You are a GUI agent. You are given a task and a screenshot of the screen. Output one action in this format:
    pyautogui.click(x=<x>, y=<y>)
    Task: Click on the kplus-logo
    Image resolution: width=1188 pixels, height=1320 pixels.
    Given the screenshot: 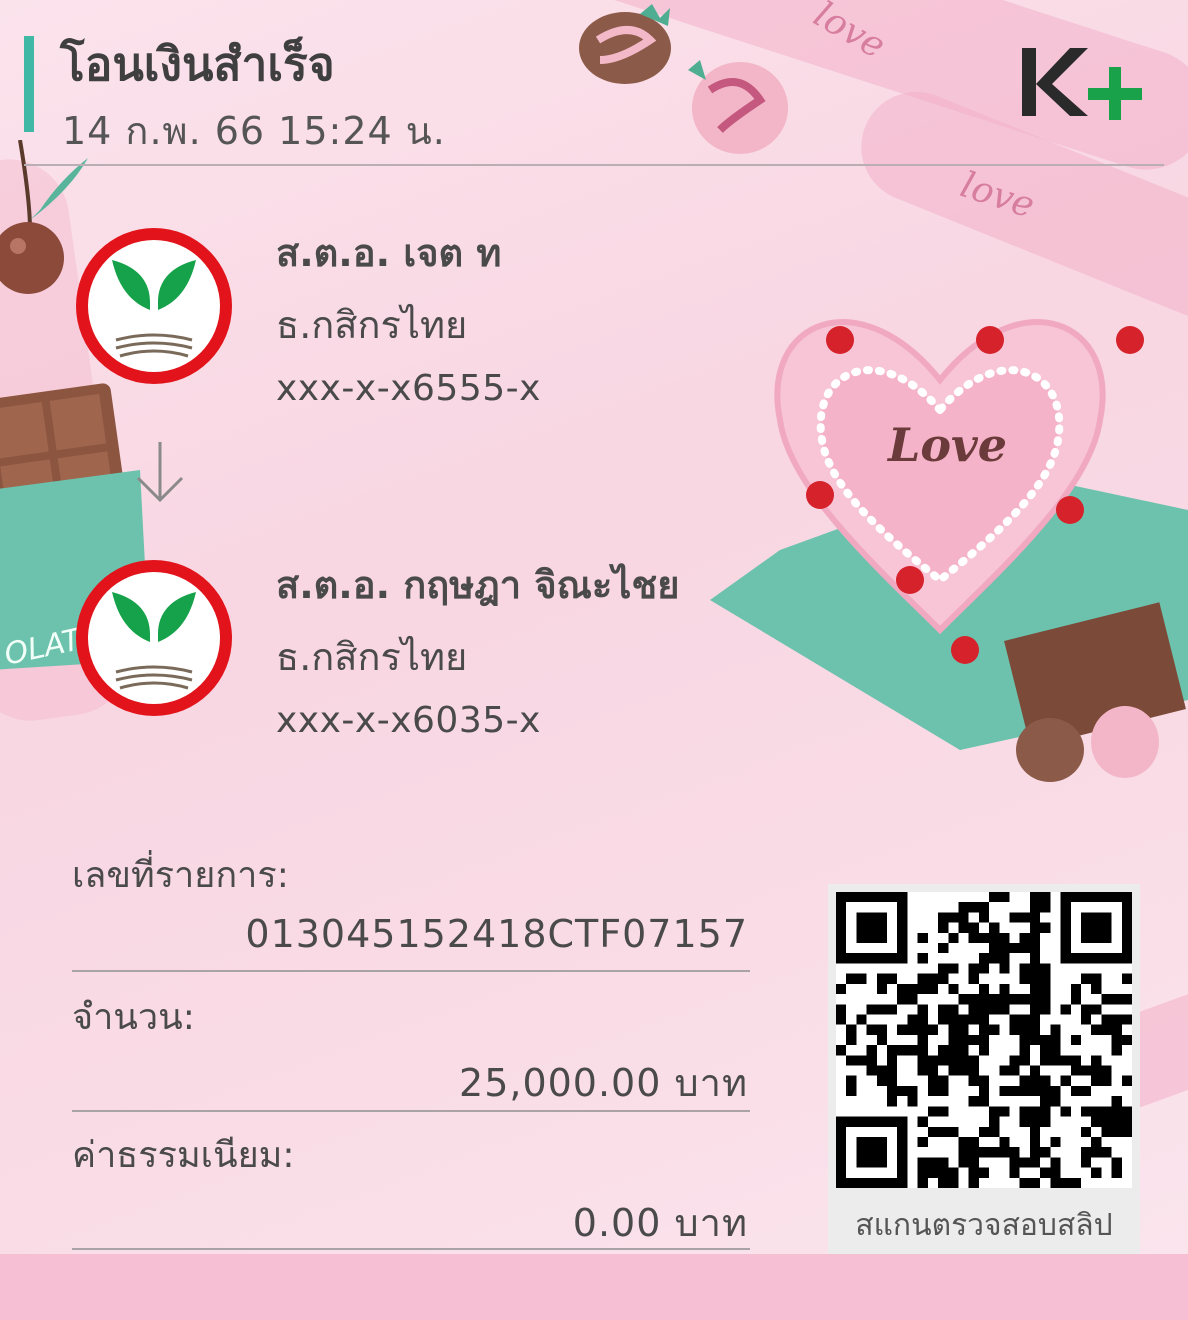 What is the action you would take?
    pyautogui.click(x=1082, y=84)
    